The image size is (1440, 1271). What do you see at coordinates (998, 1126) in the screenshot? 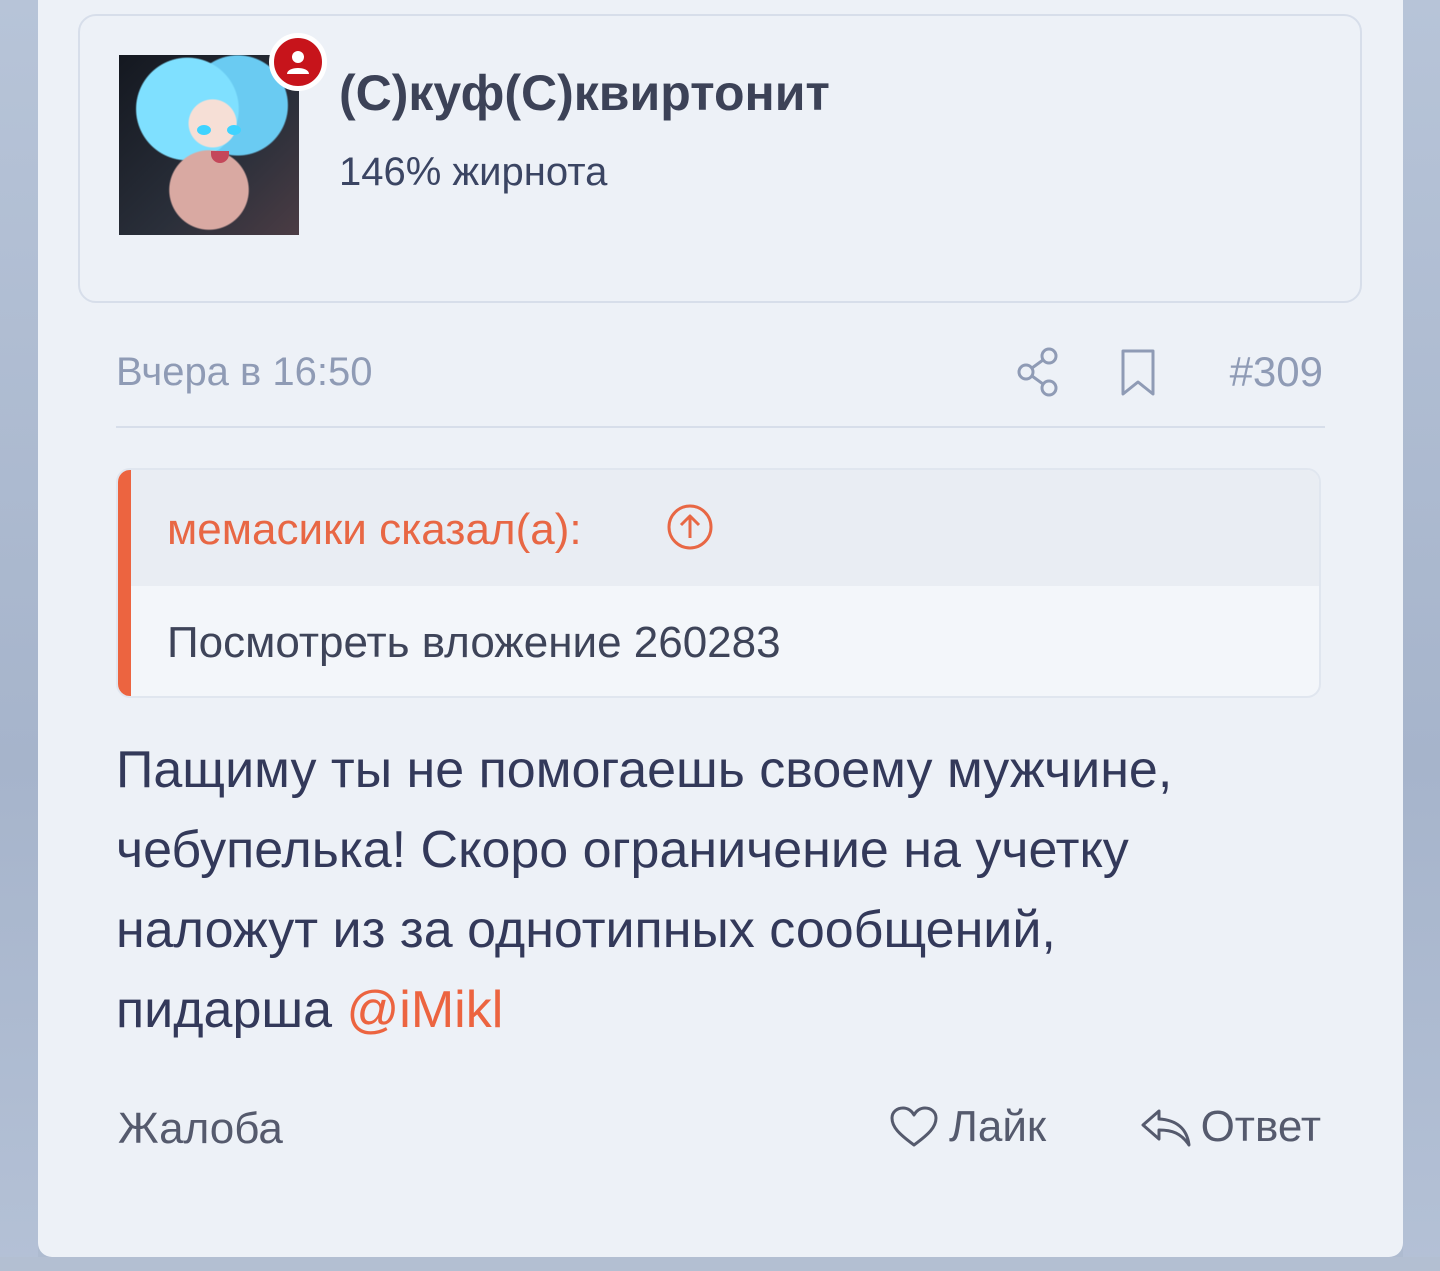
I see `like-label: Лайк` at bounding box center [998, 1126].